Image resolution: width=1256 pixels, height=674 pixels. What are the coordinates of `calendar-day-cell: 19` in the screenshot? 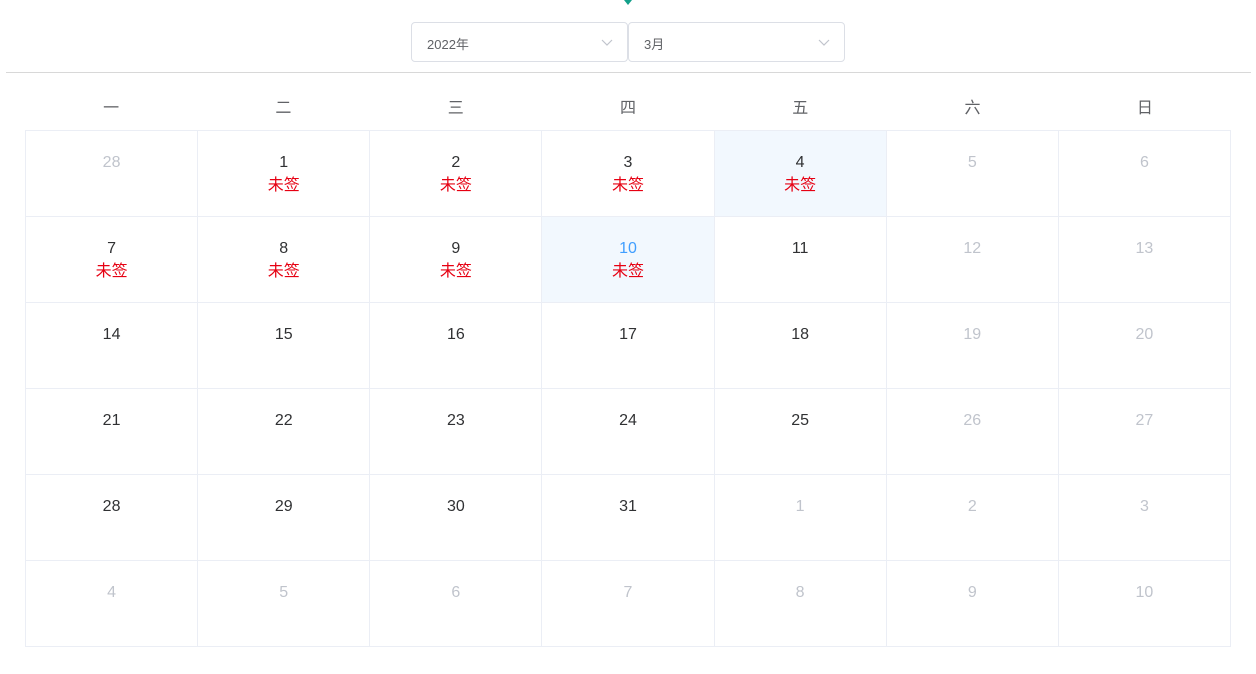 It's located at (972, 346).